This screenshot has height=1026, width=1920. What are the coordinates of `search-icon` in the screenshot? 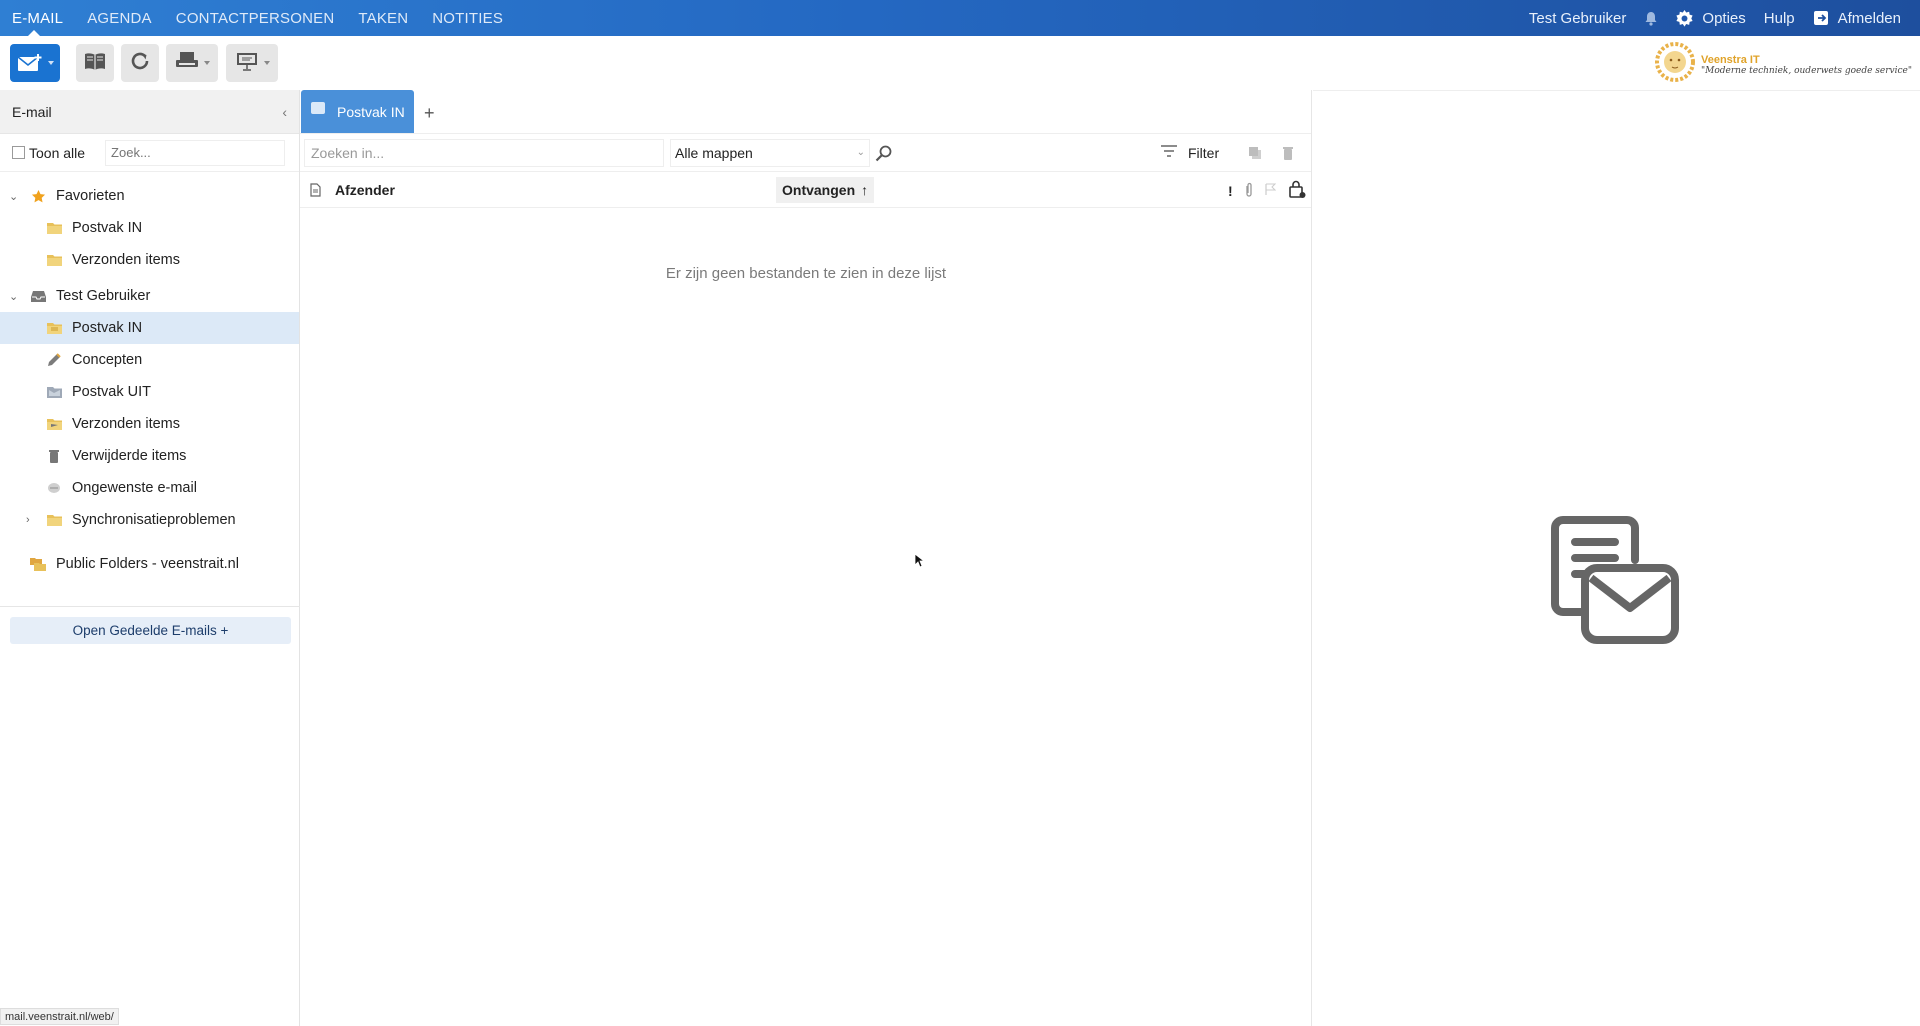 It's located at (883, 156).